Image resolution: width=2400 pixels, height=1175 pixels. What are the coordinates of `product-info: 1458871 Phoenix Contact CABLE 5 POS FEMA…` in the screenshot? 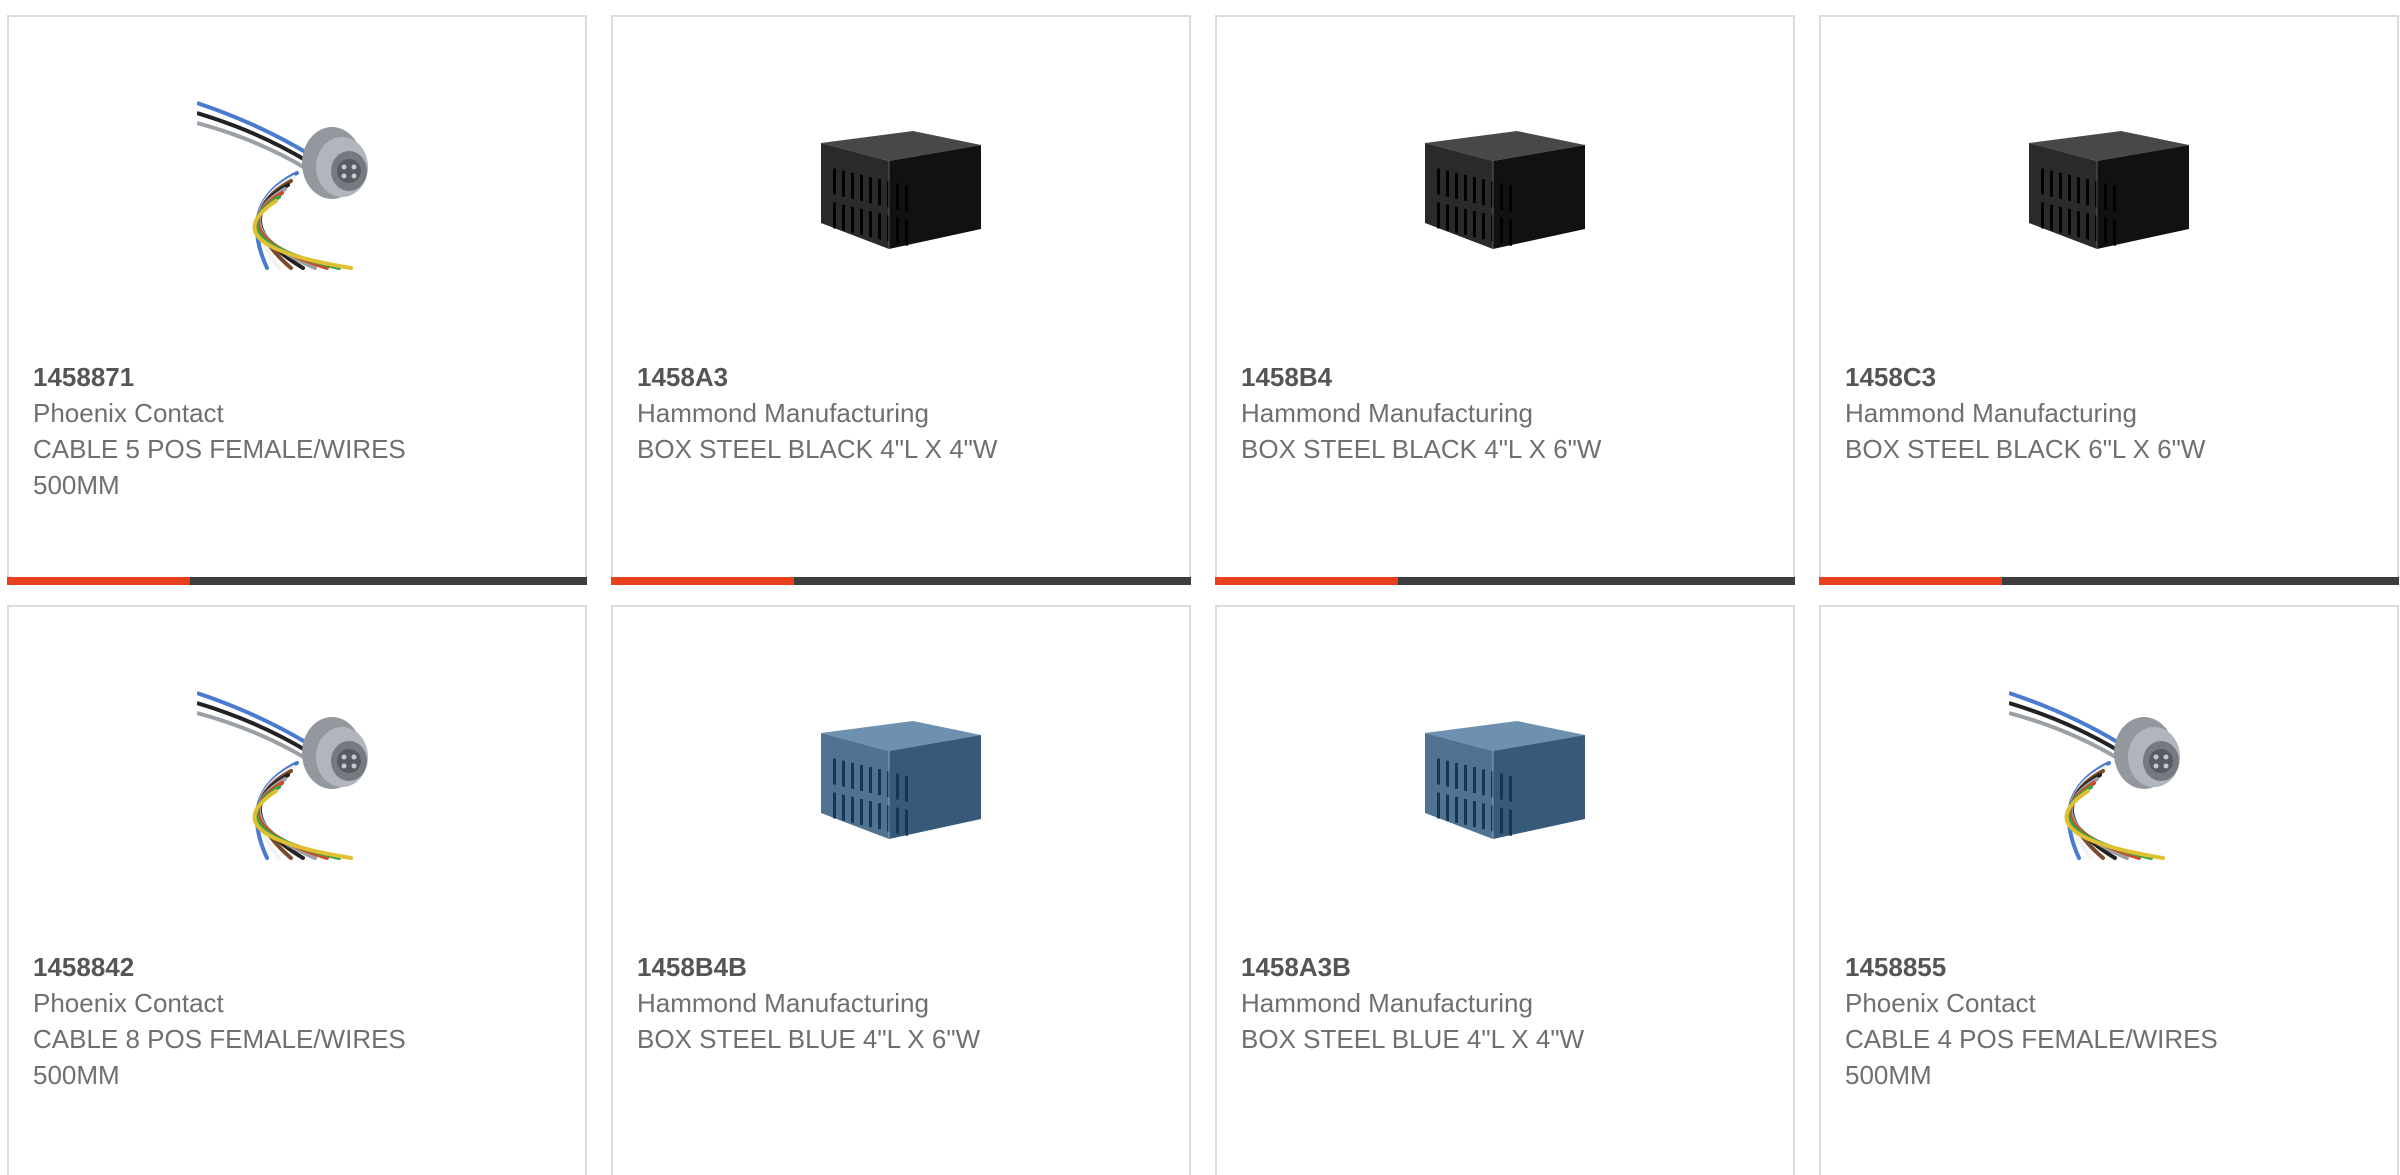 It's located at (297, 431).